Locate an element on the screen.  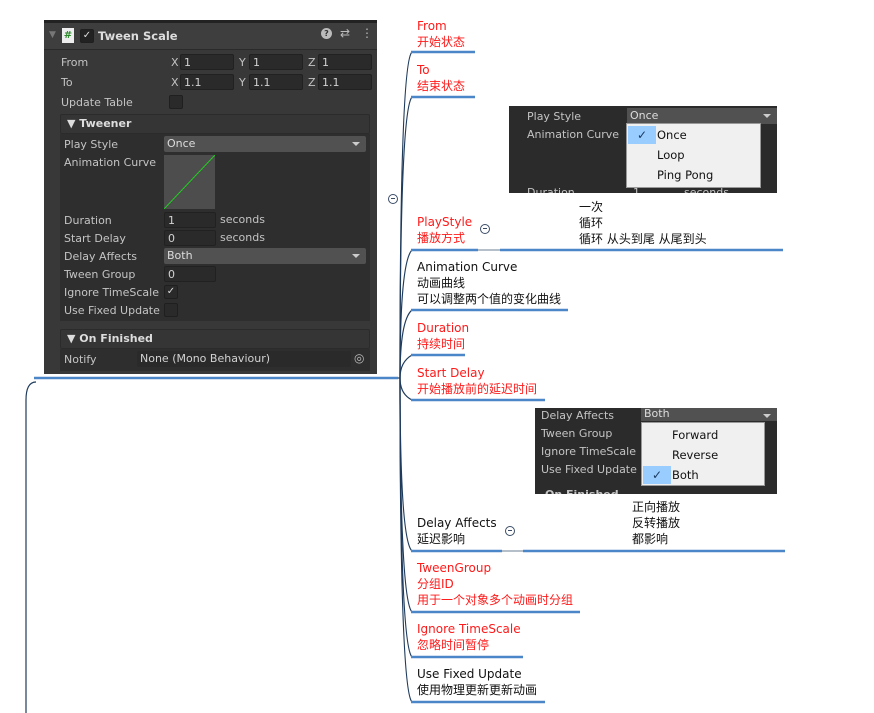
component-title: Tween Scale is located at coordinates (138, 36).